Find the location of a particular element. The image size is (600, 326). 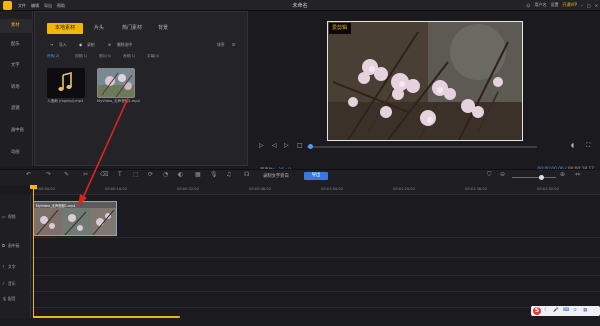

tab-transition: 转场 is located at coordinates (16, 88).